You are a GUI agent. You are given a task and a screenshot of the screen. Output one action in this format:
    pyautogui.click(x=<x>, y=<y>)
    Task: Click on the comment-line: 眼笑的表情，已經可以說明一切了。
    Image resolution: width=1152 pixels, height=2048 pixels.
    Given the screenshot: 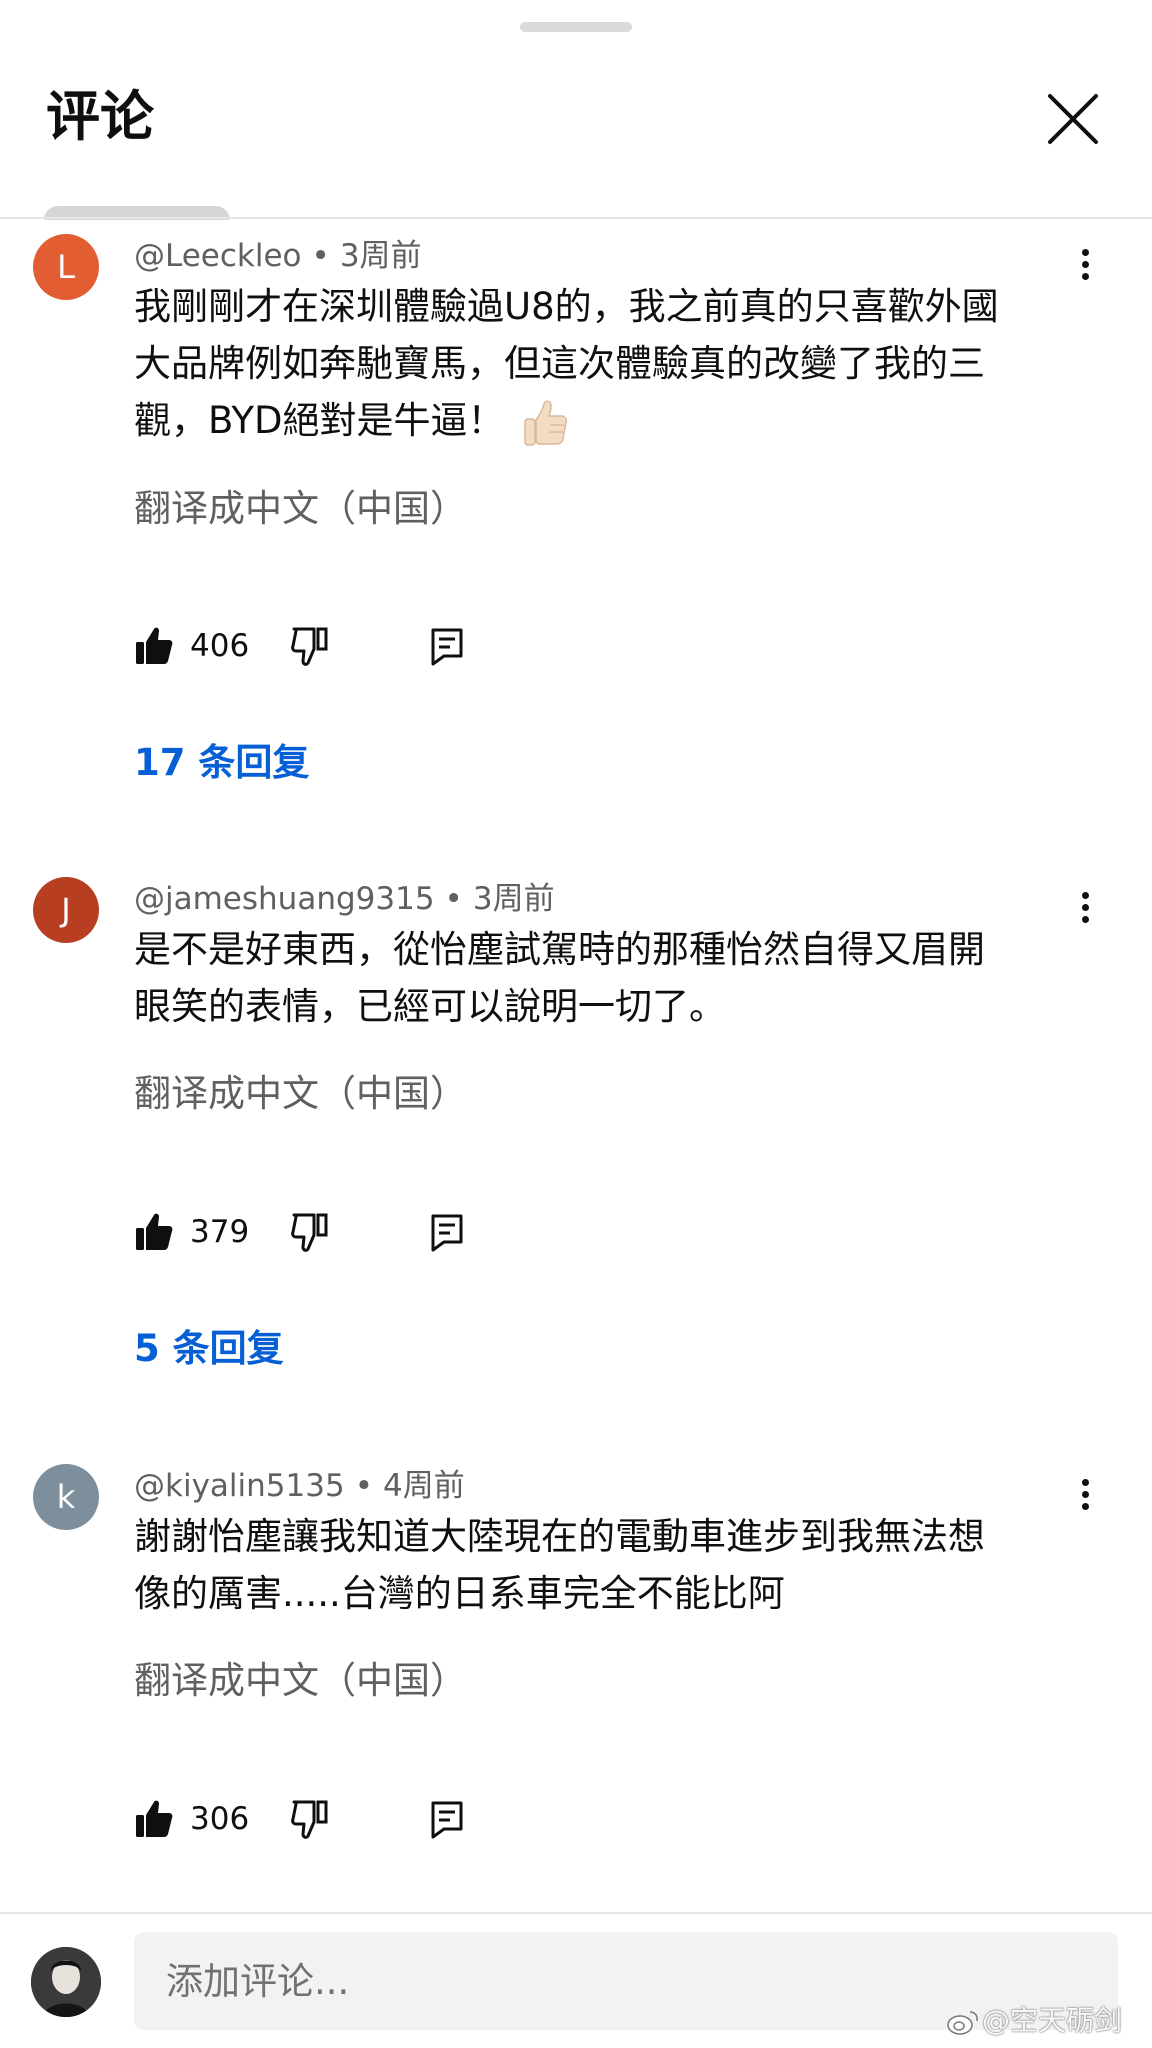 What is the action you would take?
    pyautogui.click(x=430, y=1006)
    